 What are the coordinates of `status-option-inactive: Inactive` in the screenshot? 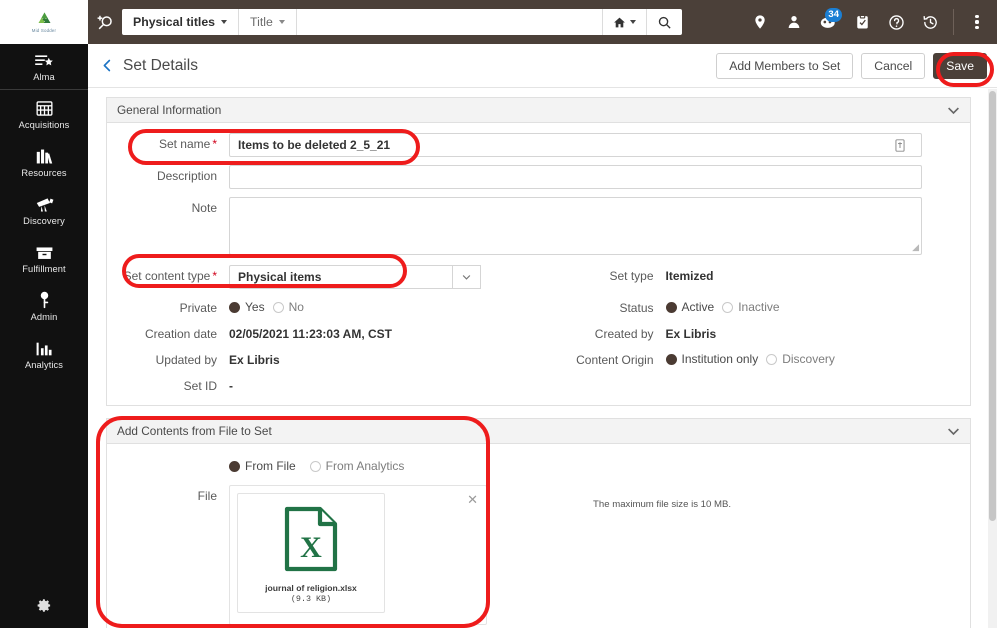 It's located at (751, 307).